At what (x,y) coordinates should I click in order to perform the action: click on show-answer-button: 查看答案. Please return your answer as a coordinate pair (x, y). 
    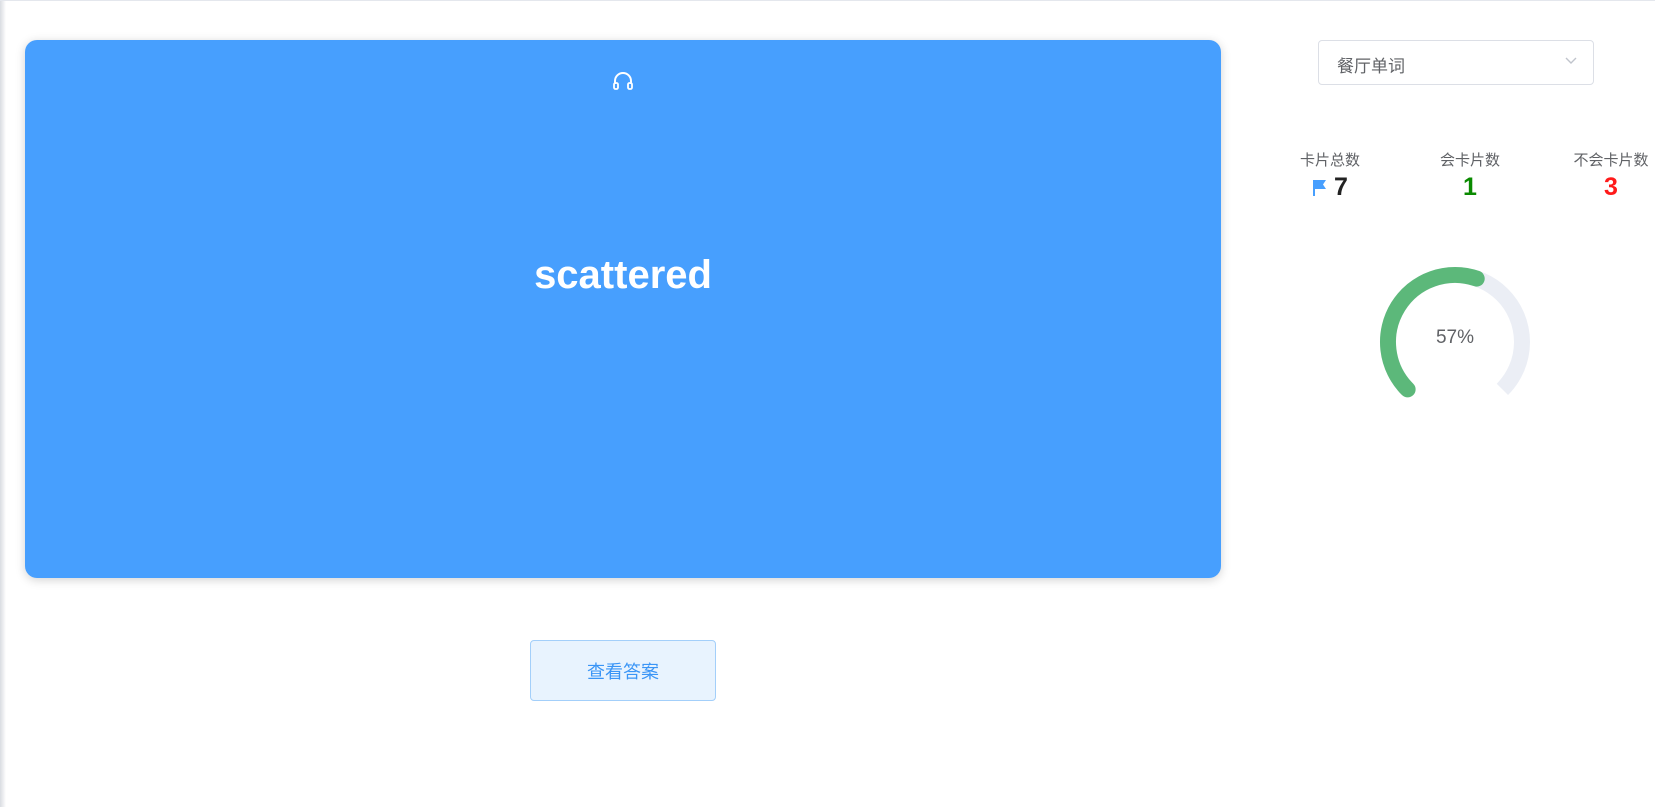
    Looking at the image, I should click on (623, 670).